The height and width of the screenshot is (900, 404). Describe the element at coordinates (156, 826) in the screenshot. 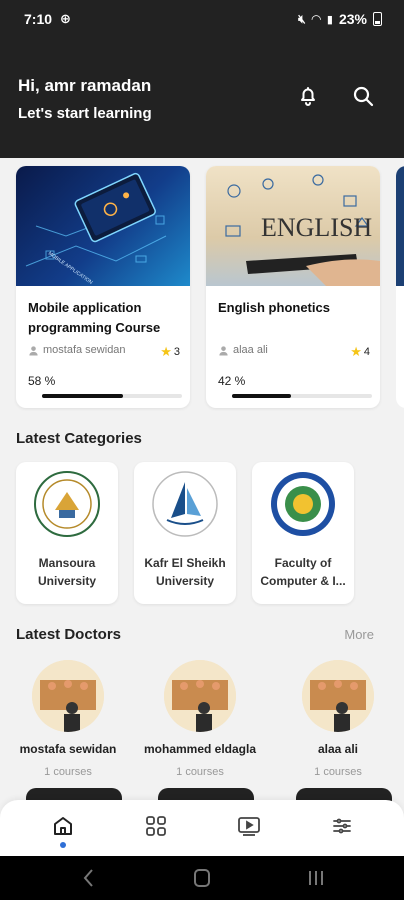

I see `grid-icon` at that location.